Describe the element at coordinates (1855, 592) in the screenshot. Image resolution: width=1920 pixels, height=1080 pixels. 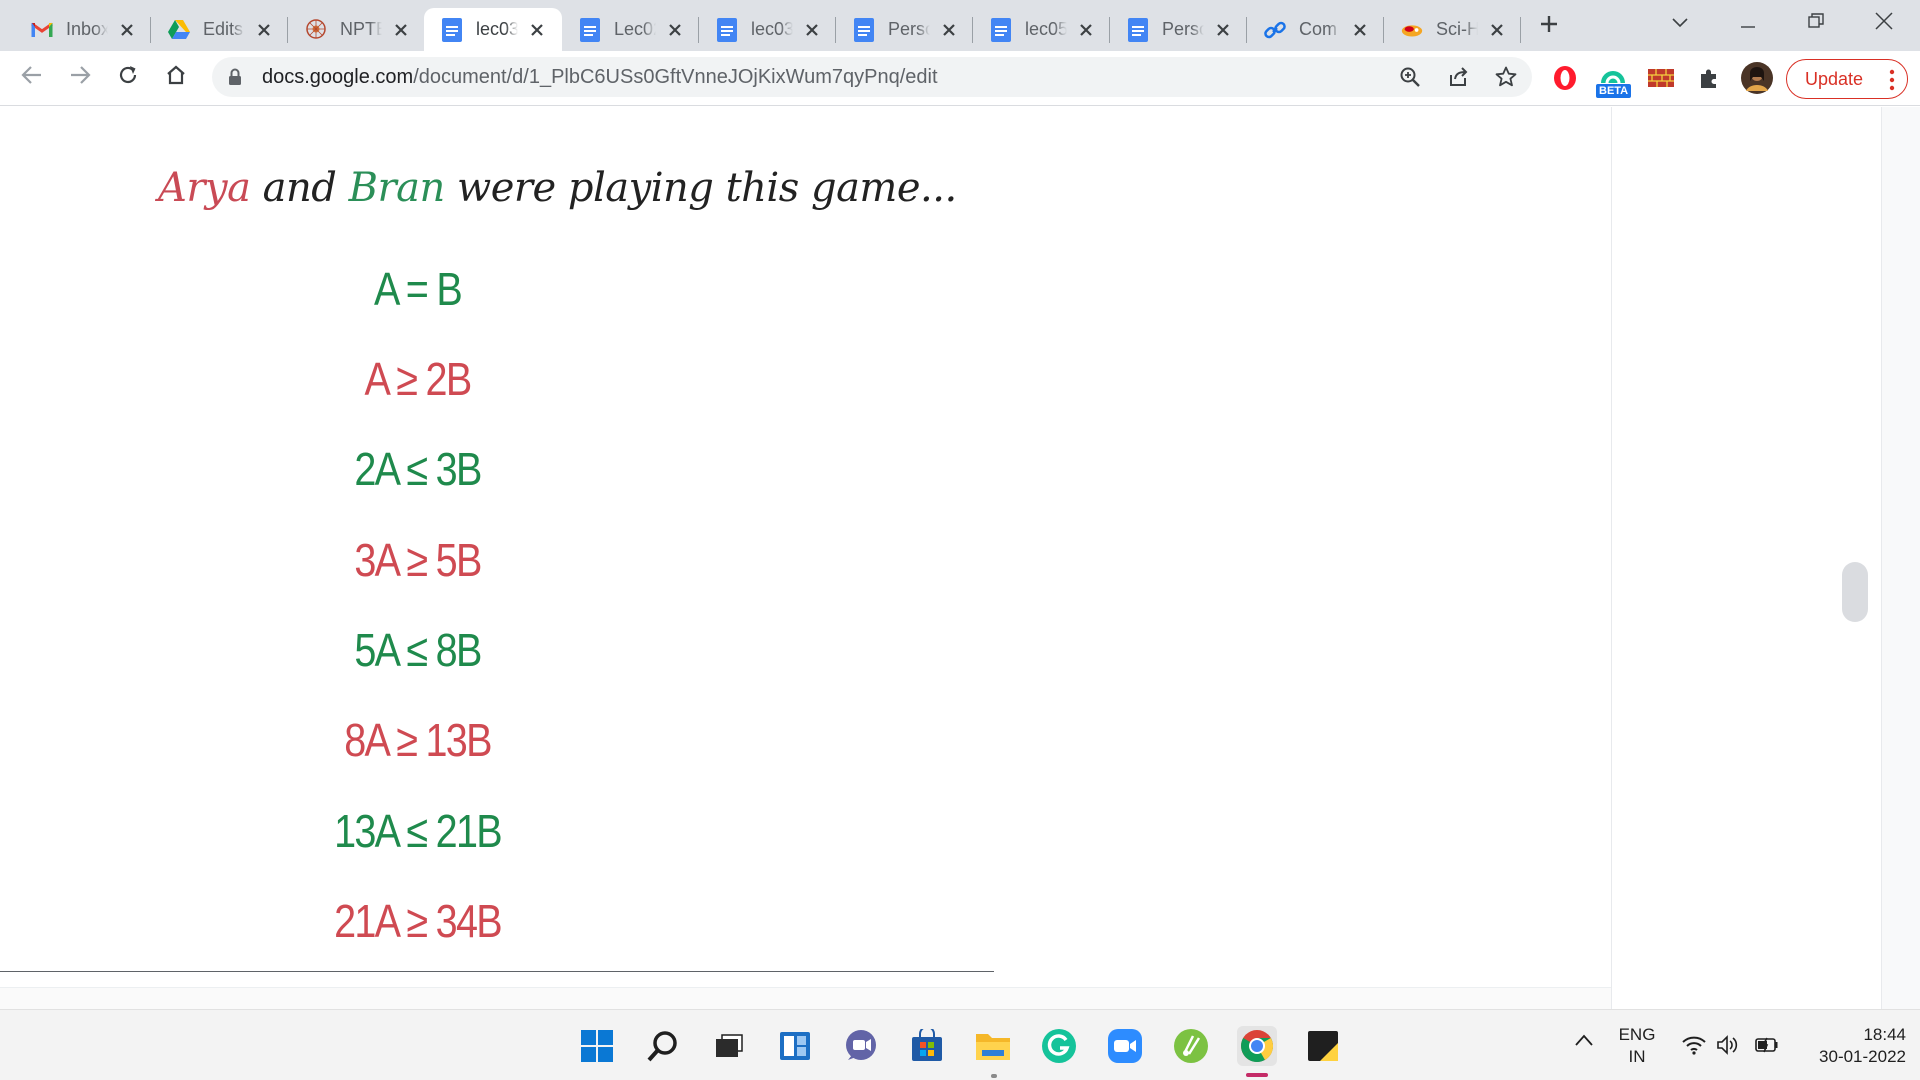
I see `scrollbar-thumb` at that location.